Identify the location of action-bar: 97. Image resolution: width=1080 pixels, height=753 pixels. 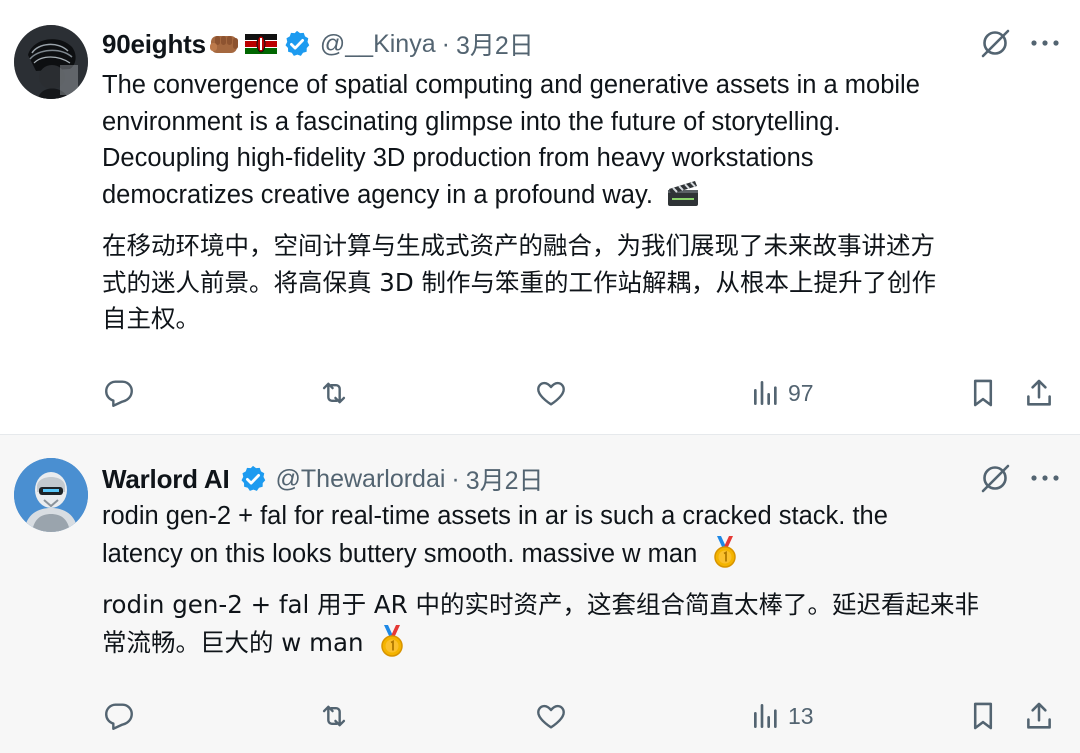
(582, 396).